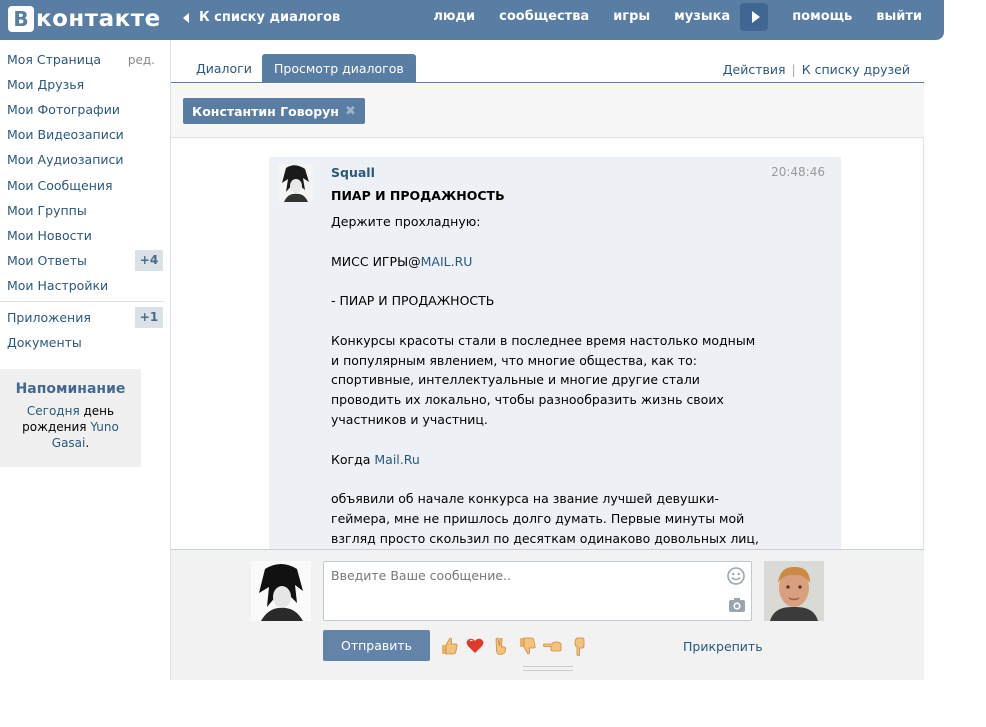 The image size is (986, 727). Describe the element at coordinates (339, 68) in the screenshot. I see `tab-view-dialogs: Просмотр диалогов` at that location.